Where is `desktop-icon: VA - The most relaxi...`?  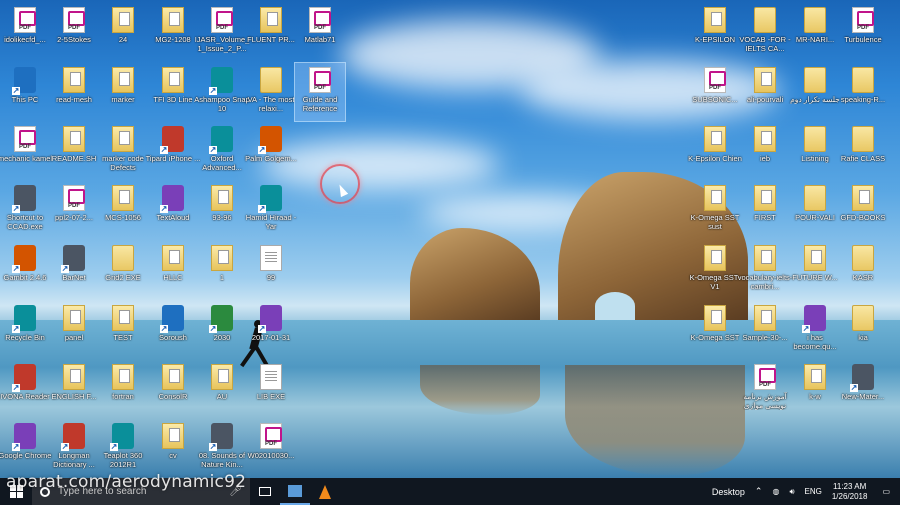
desktop-icon: VA - The most relaxi... is located at coordinates (271, 92).